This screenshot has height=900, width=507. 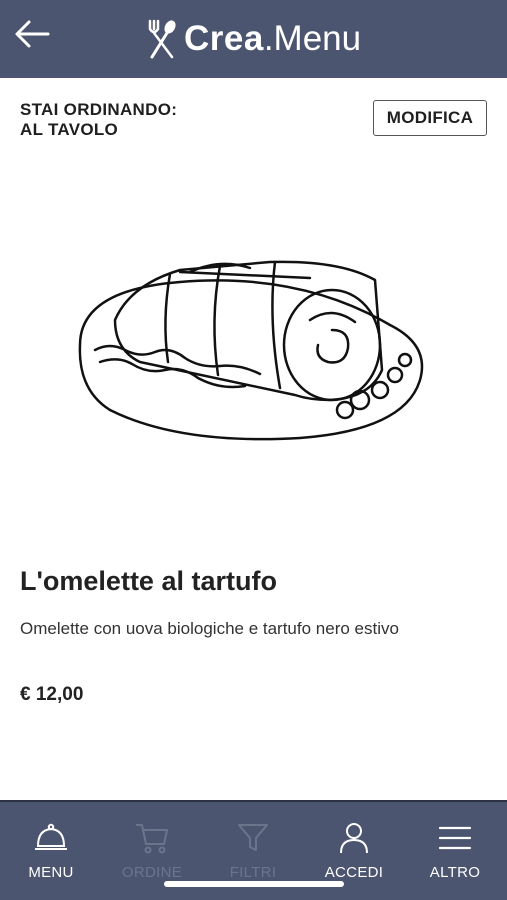 I want to click on tab-accedi: ACCEDI, so click(x=354, y=855).